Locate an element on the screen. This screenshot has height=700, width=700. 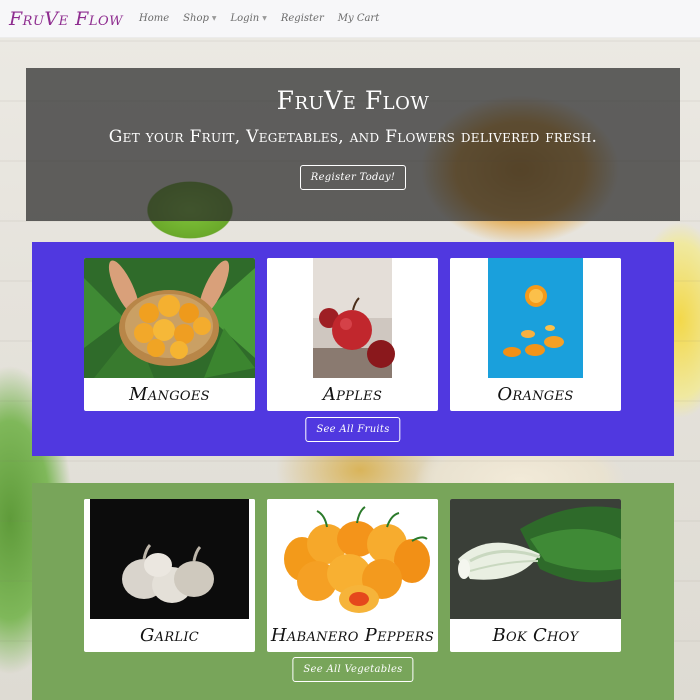
nav-home: Home is located at coordinates (154, 18).